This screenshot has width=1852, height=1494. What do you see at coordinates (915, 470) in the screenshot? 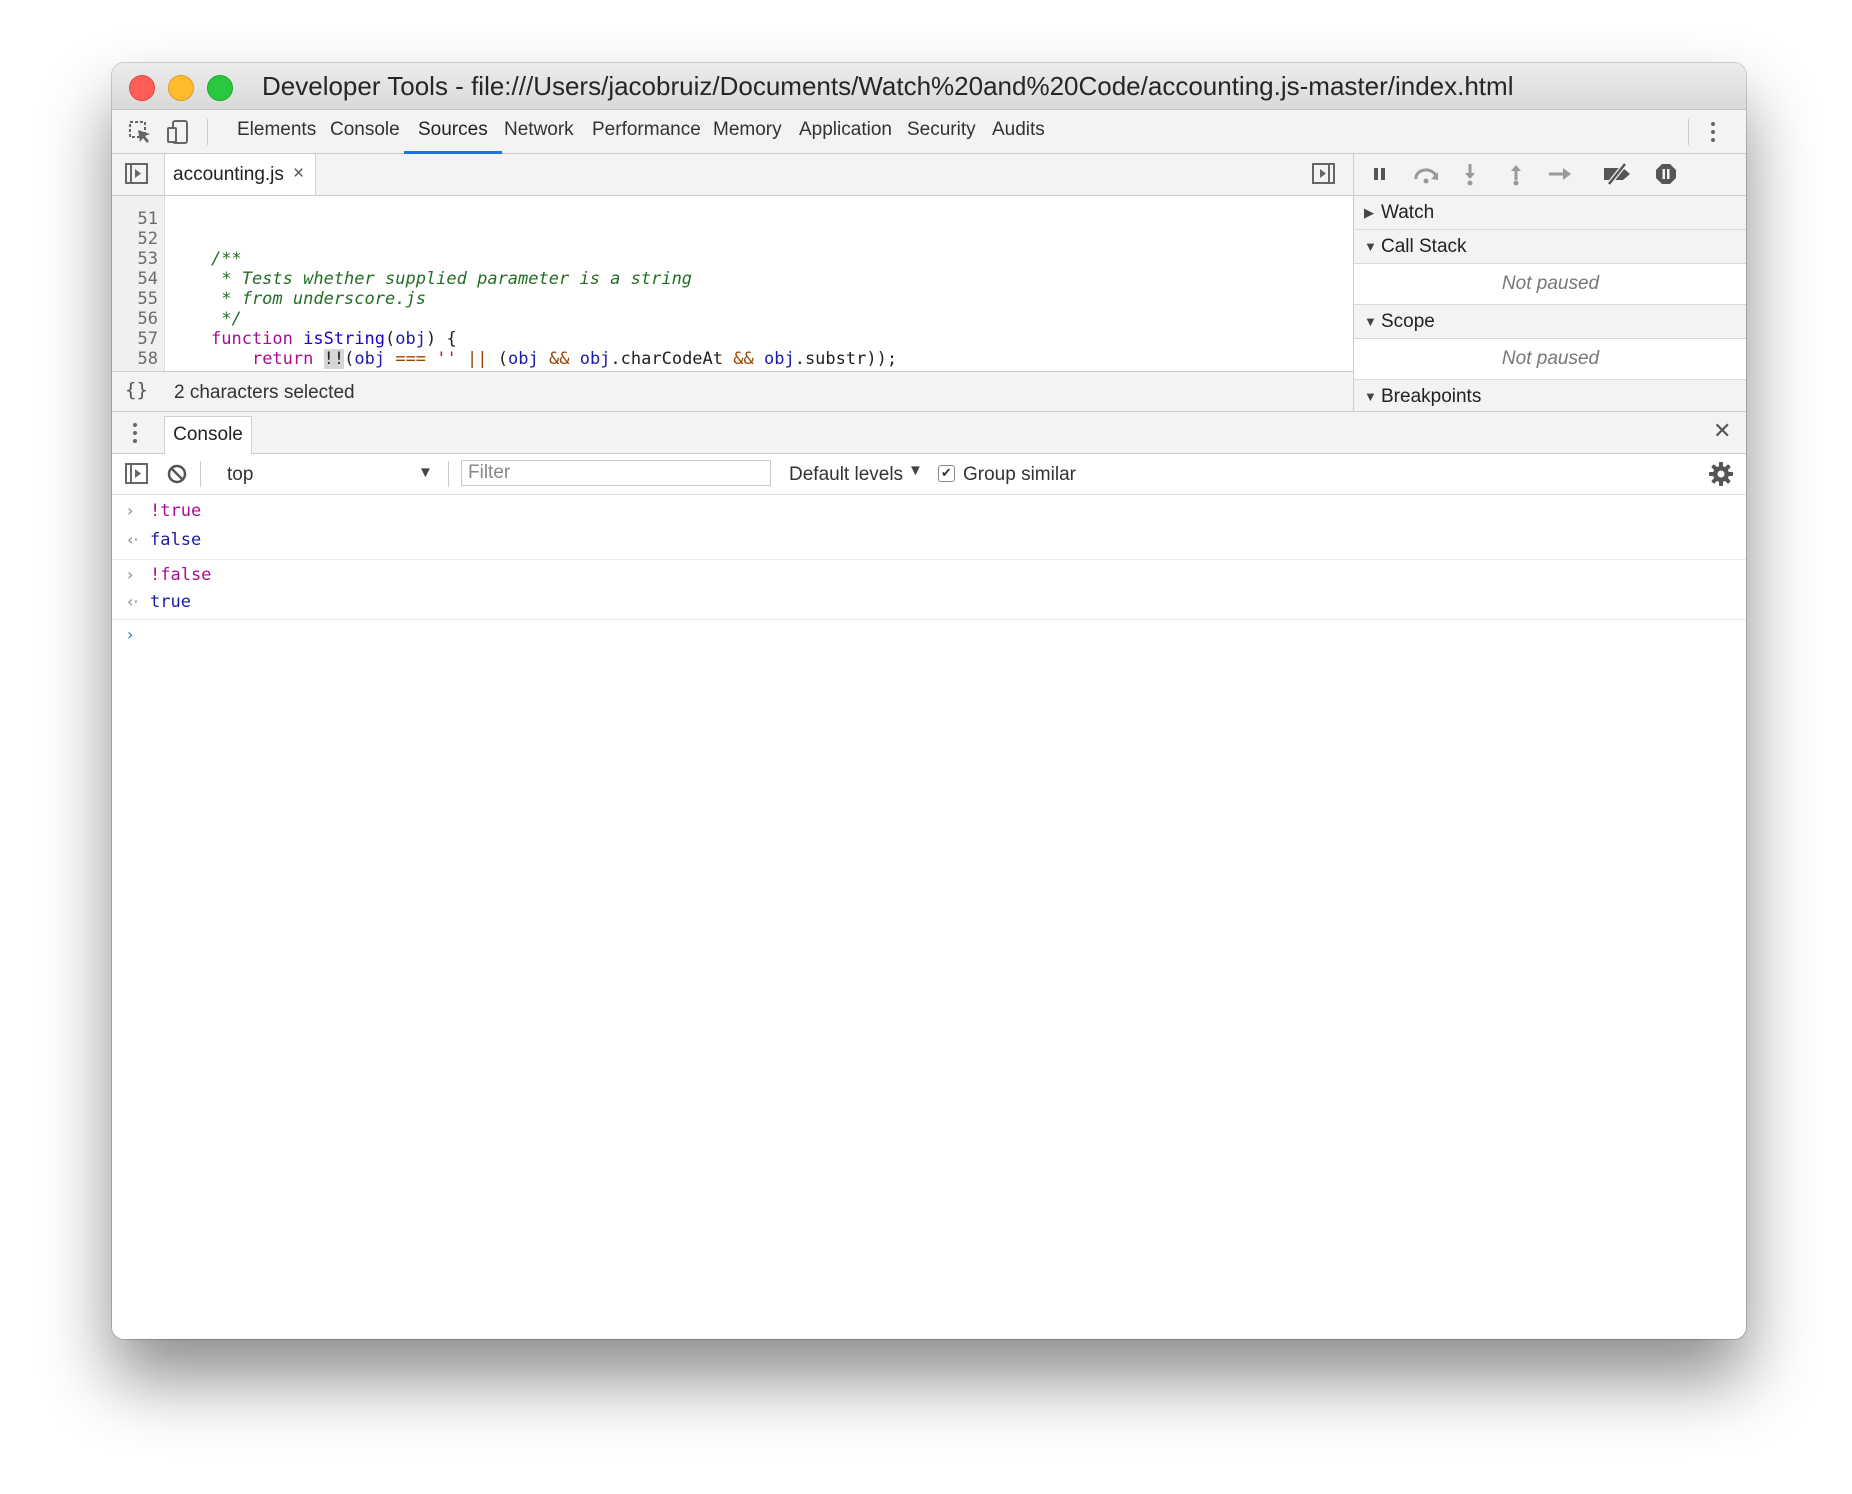
I see `log-levels-dropdown-icon: ▼` at bounding box center [915, 470].